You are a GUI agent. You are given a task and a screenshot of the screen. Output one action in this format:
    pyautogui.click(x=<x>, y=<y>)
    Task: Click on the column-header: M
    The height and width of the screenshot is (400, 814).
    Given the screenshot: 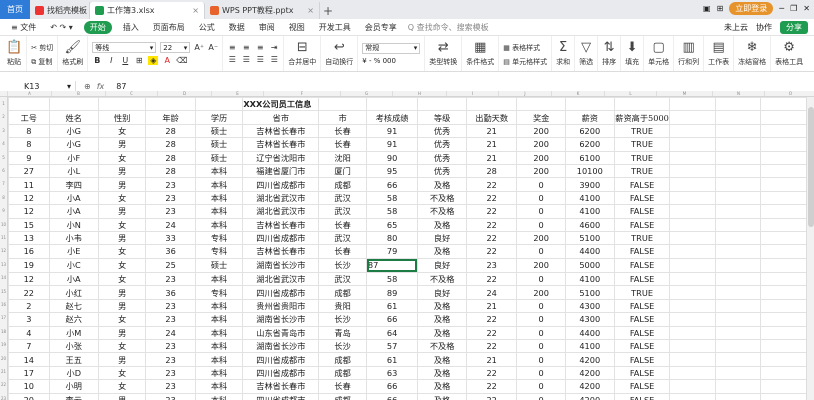 What is the action you would take?
    pyautogui.click(x=685, y=93)
    